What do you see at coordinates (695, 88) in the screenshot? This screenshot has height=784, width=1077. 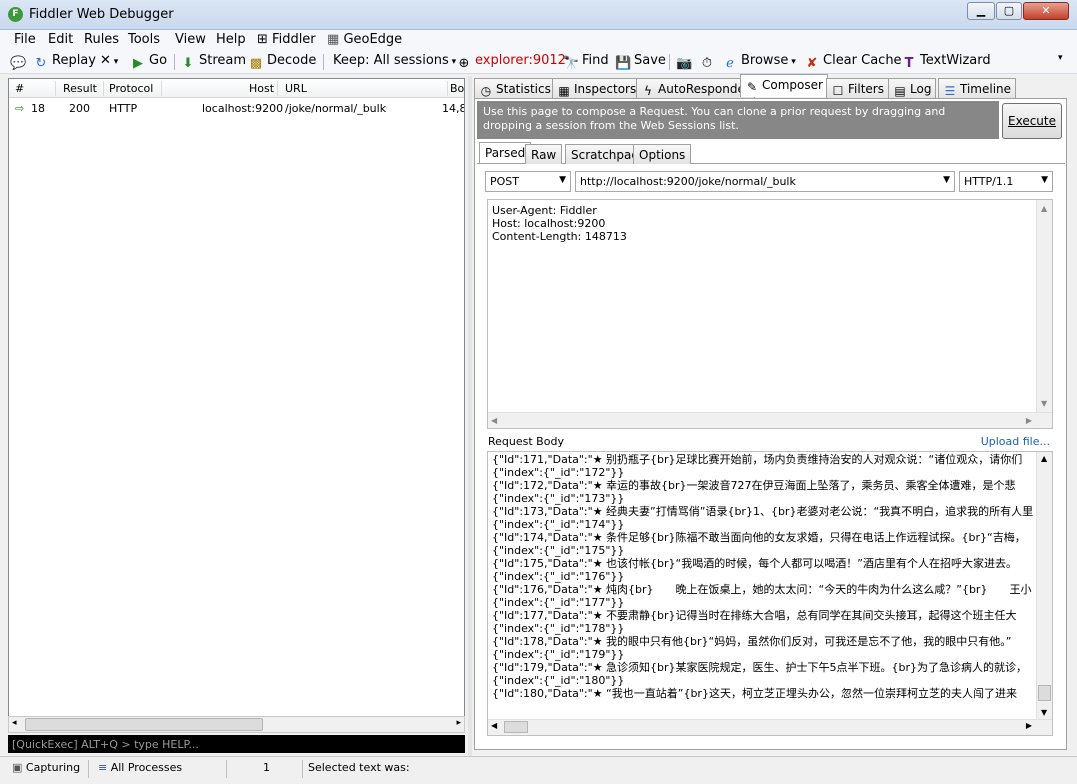 I see `tab-autoresponder: ϟ AutoResponder` at bounding box center [695, 88].